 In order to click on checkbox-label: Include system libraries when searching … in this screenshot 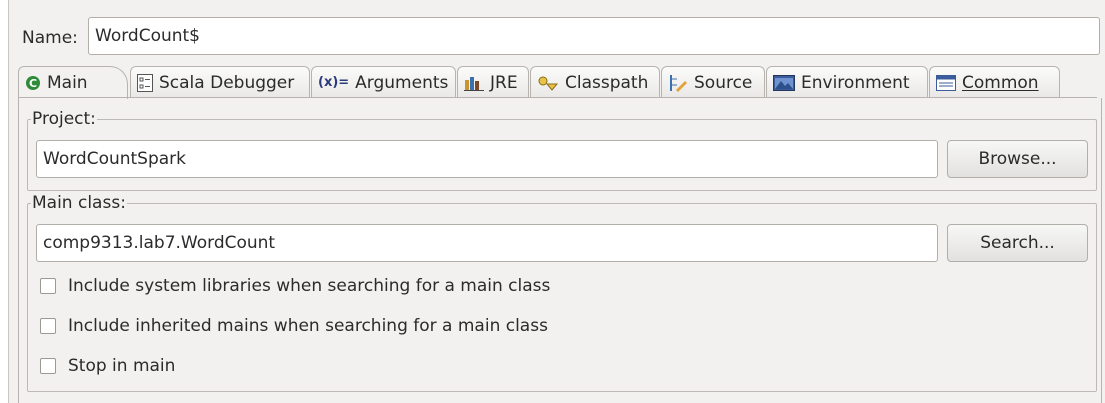, I will do `click(309, 286)`.